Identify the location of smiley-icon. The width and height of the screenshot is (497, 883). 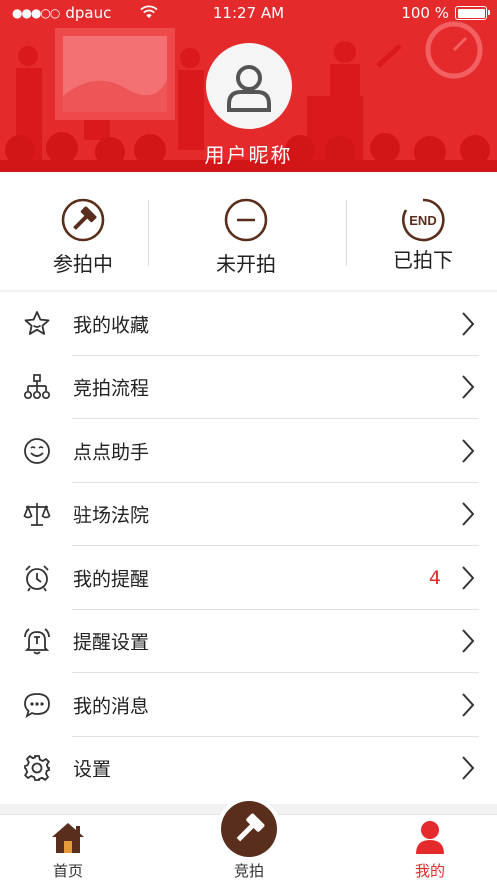
(37, 450).